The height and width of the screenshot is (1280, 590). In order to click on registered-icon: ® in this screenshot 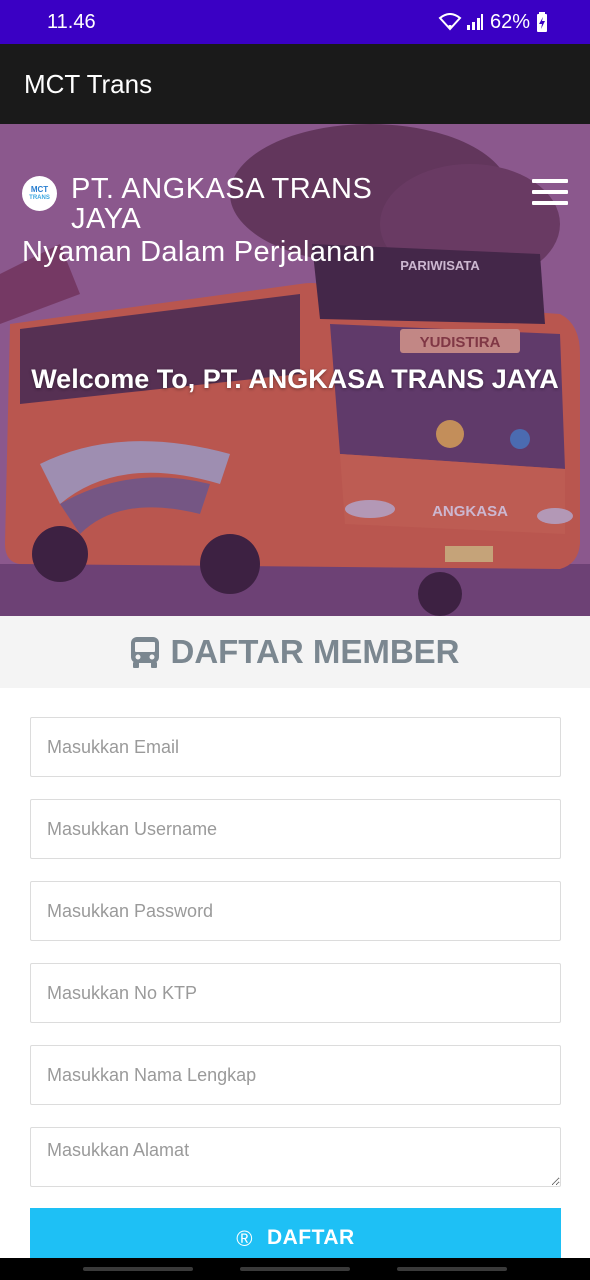, I will do `click(244, 1238)`.